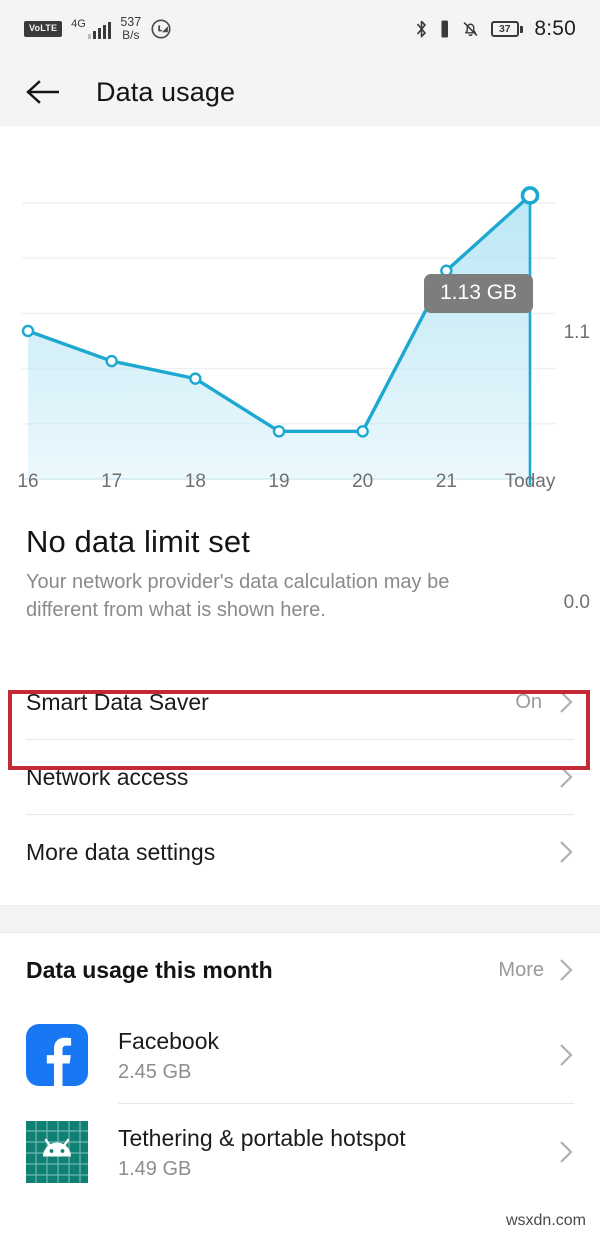 This screenshot has height=1238, width=600. I want to click on signal-bars-icon: 4G, so click(91, 28).